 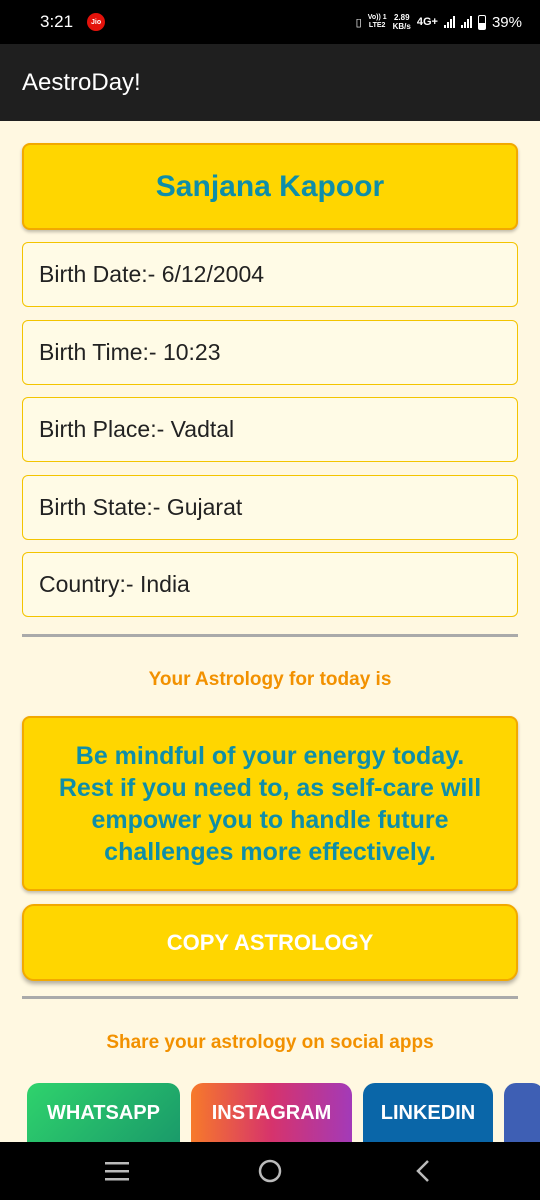 I want to click on volte-indicator: Vo)) 1 LTE2, so click(x=377, y=22).